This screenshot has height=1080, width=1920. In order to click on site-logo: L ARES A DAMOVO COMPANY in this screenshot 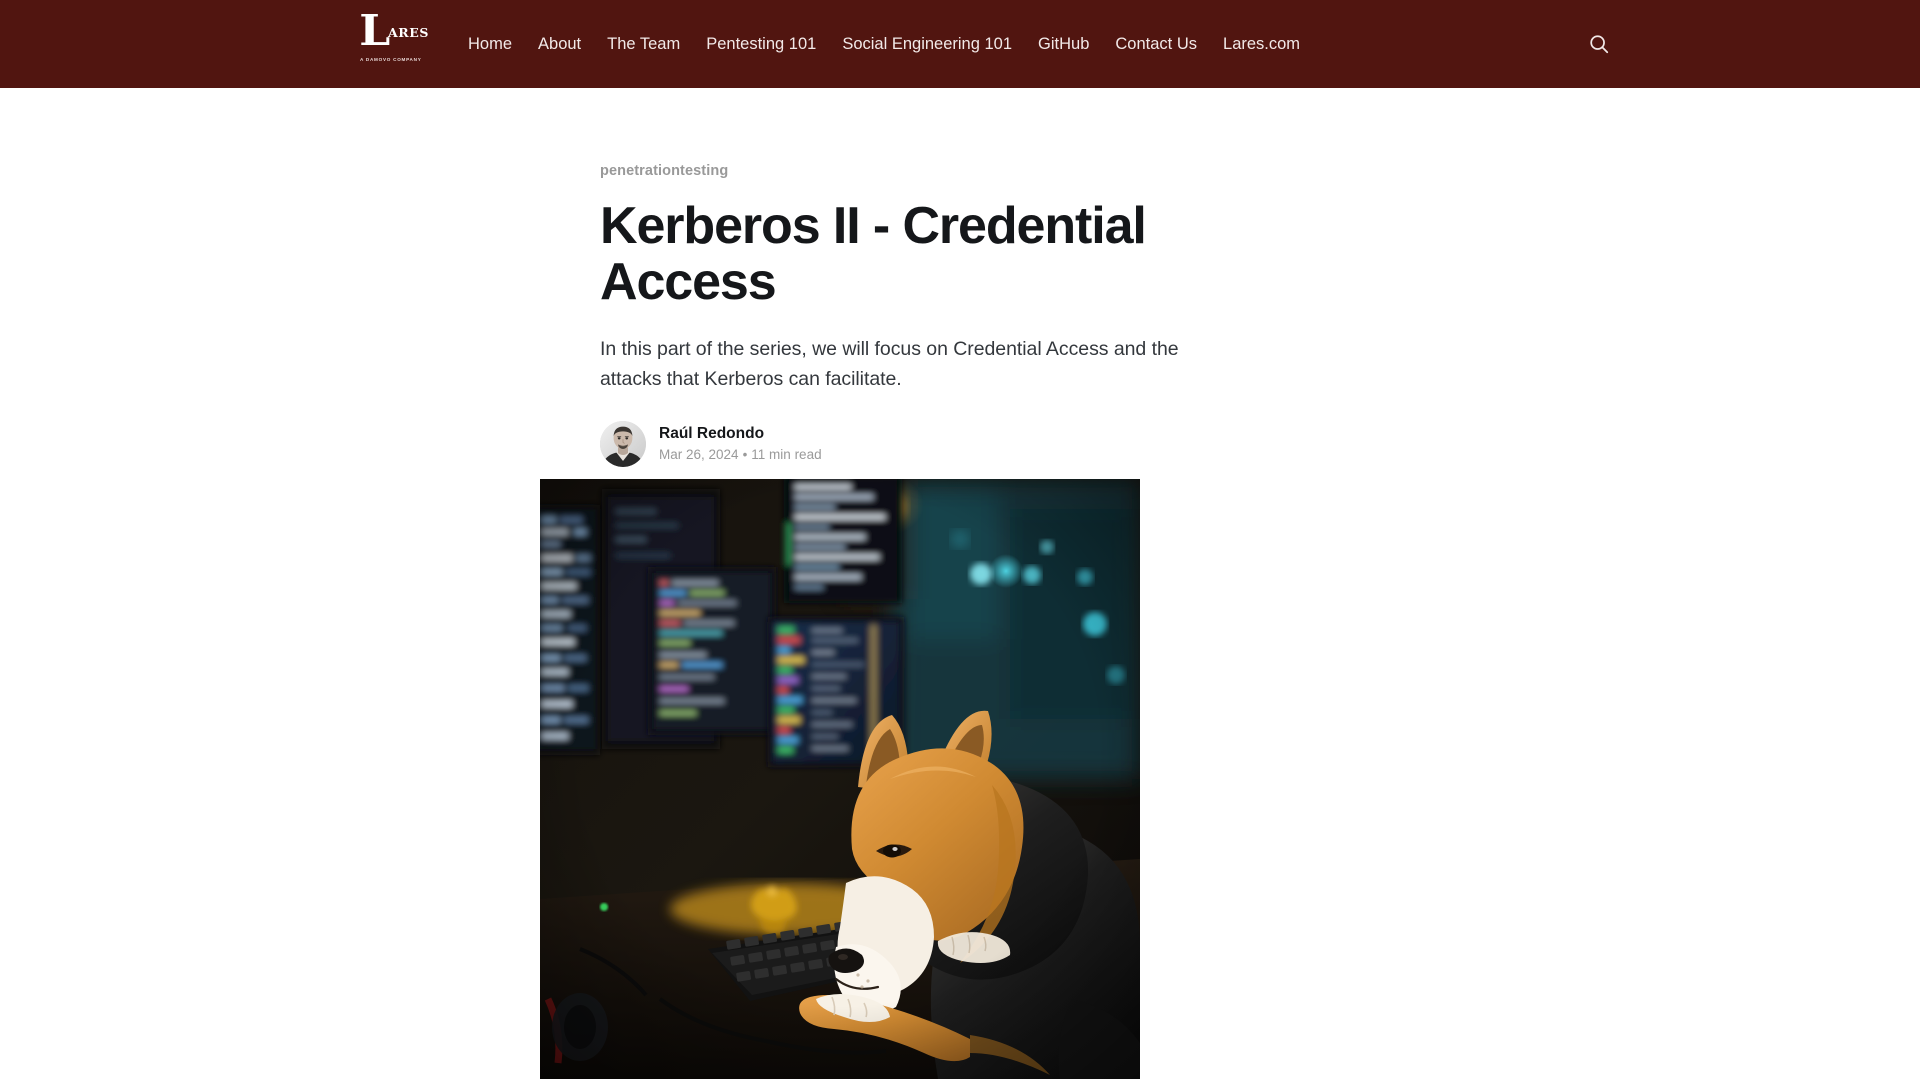, I will do `click(393, 37)`.